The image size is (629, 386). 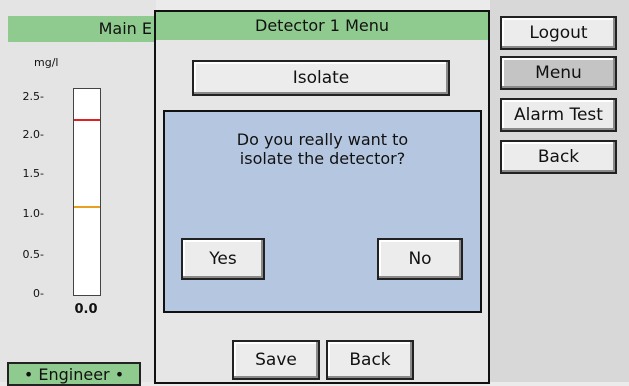 I want to click on gauge-reading: 0.0, so click(x=86, y=309).